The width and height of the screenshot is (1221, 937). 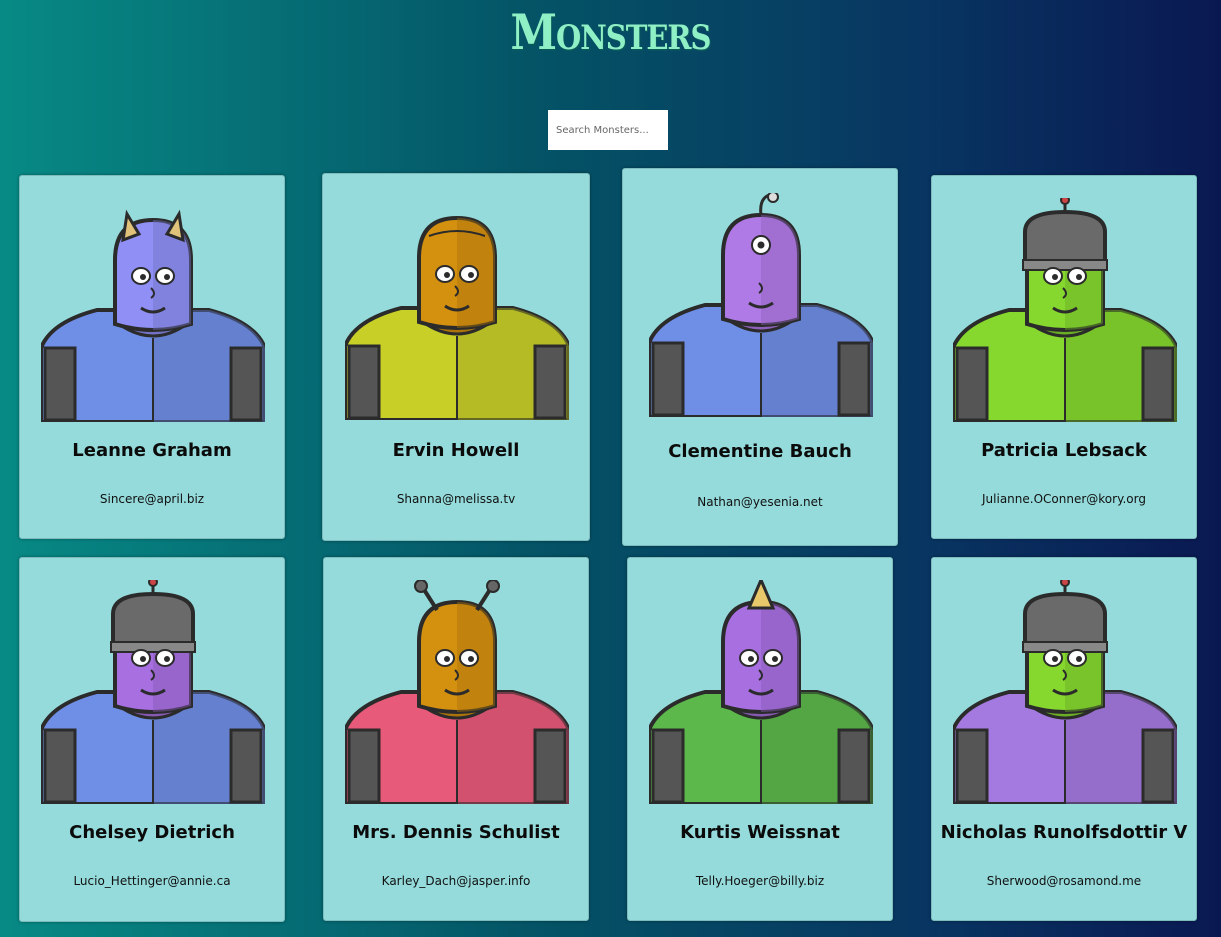 What do you see at coordinates (611, 32) in the screenshot?
I see `page-title: Monsters` at bounding box center [611, 32].